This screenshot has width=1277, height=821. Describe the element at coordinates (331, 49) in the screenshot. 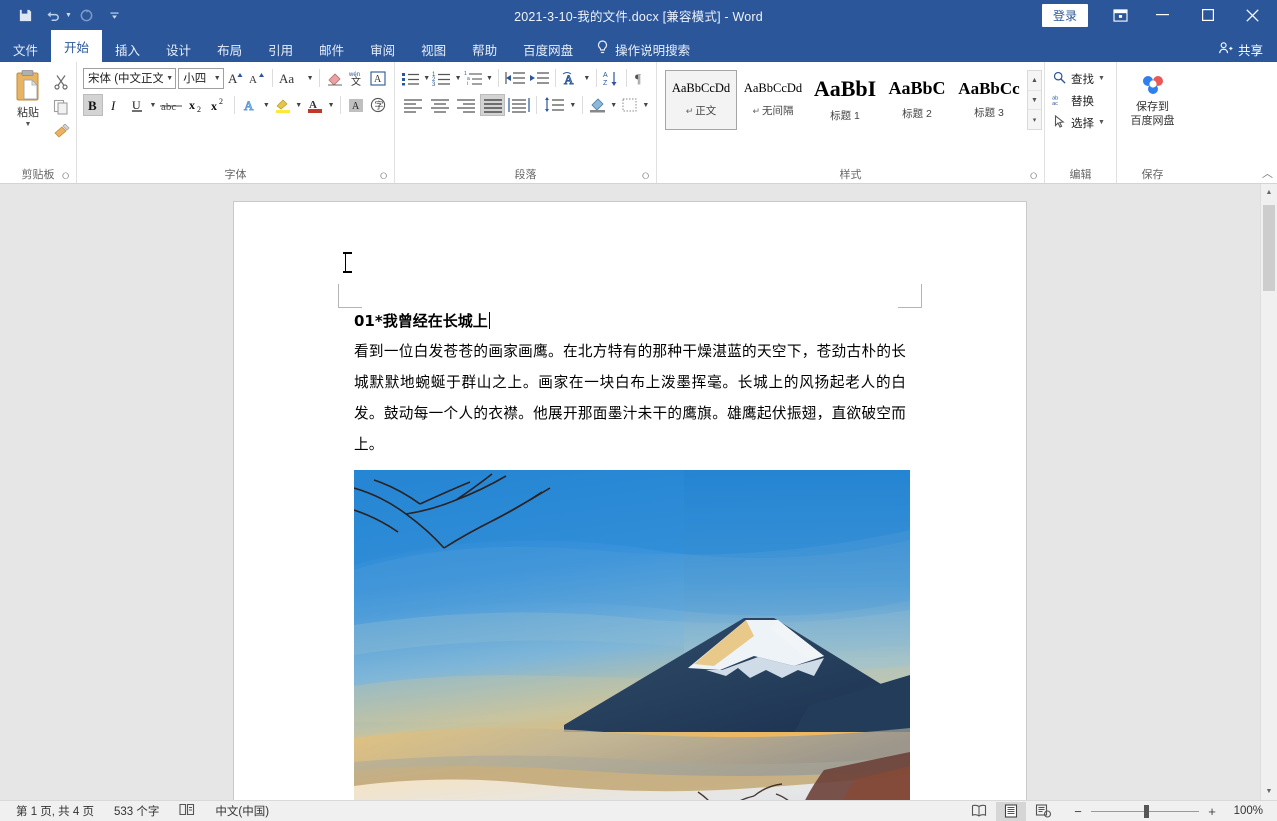

I see `tab-mailings: 邮件` at that location.